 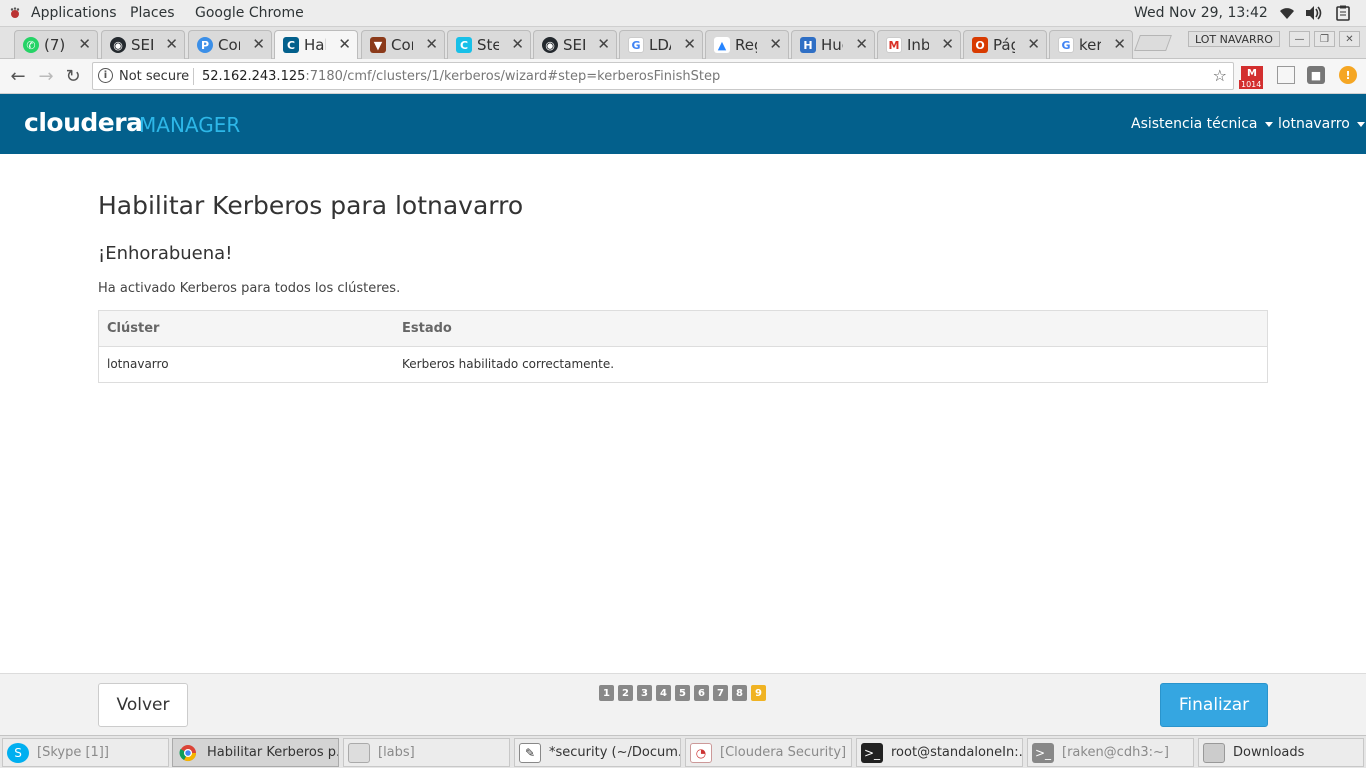 What do you see at coordinates (74, 13) in the screenshot?
I see `applications-menu: Applications` at bounding box center [74, 13].